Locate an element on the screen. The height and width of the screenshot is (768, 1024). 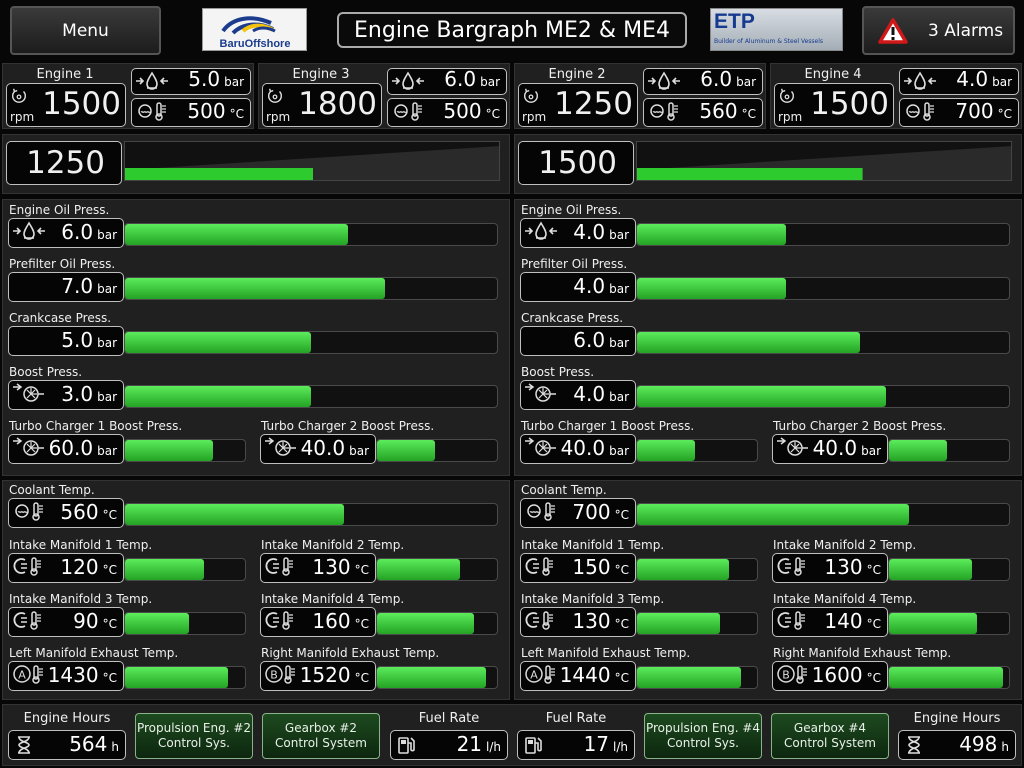
oil-value: 5.0 is located at coordinates (204, 79).